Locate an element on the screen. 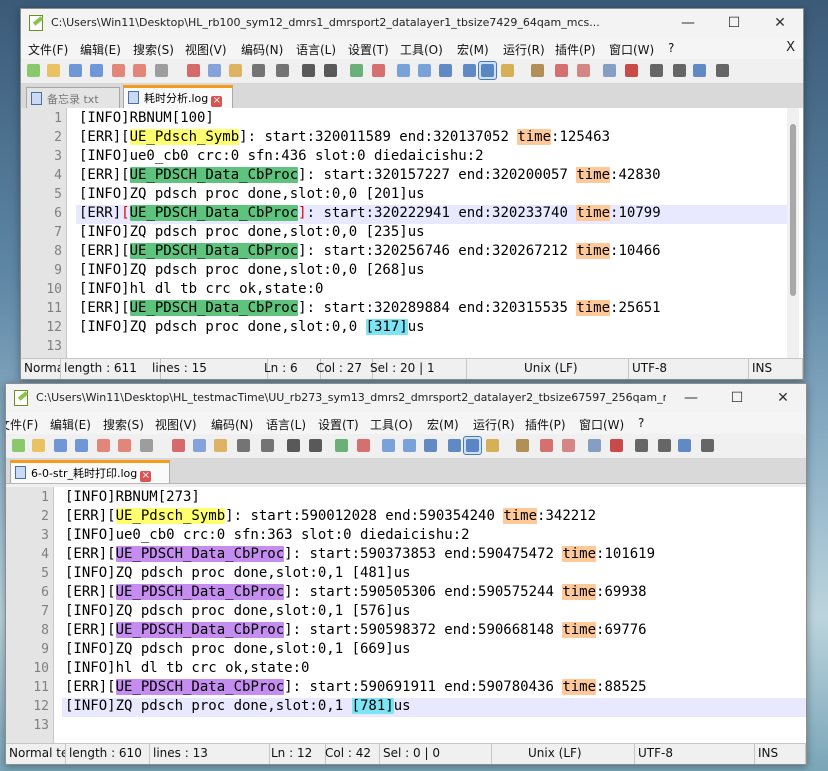  tab-1: 备忘录 txt is located at coordinates (73, 97).